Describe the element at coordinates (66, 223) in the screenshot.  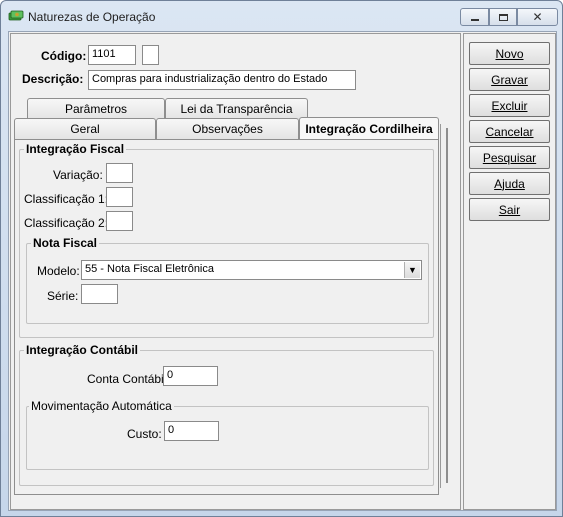
I see `classificacao2-label: Classificação 2:` at that location.